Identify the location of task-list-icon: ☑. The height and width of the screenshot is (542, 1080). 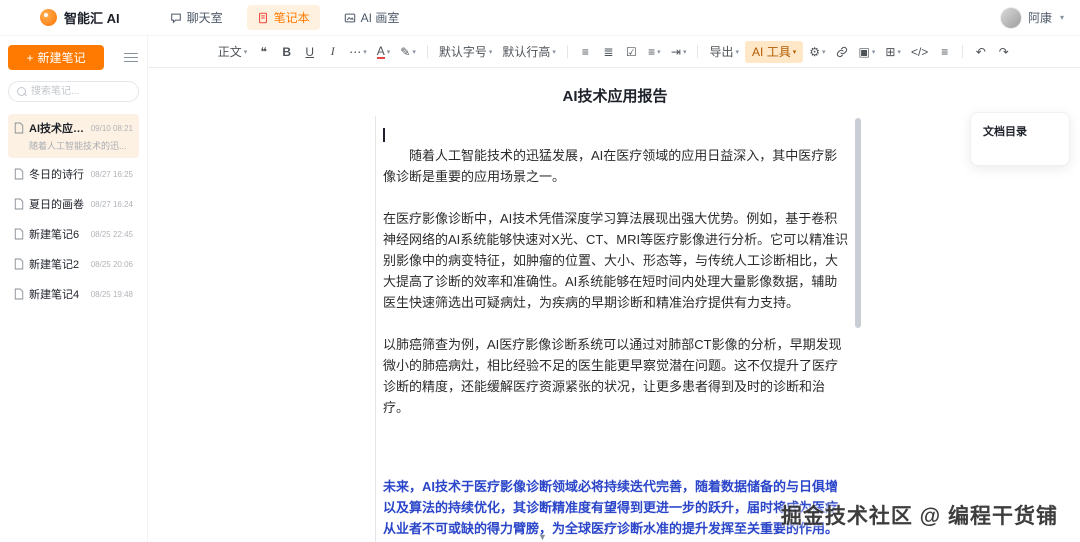
(631, 51).